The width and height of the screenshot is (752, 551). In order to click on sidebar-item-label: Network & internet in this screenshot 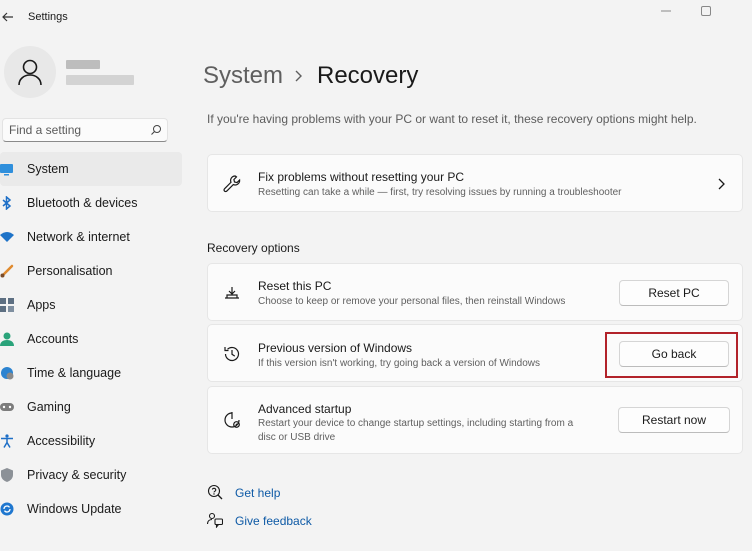, I will do `click(78, 237)`.